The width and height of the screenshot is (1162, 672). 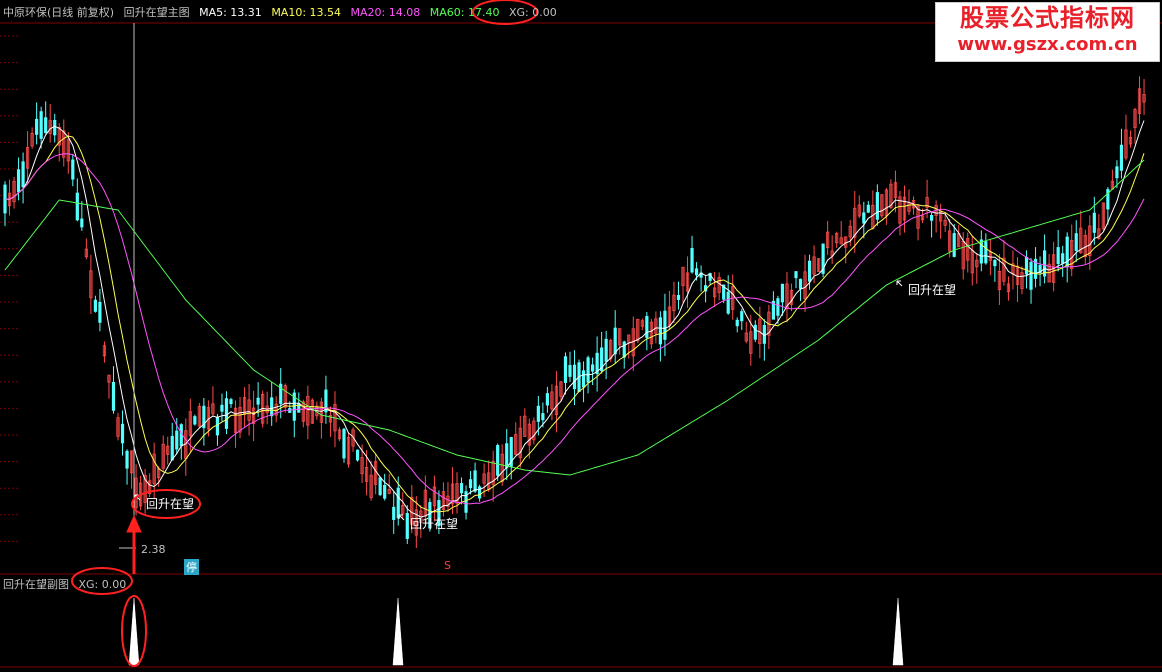 What do you see at coordinates (447, 565) in the screenshot?
I see `s-badge: S` at bounding box center [447, 565].